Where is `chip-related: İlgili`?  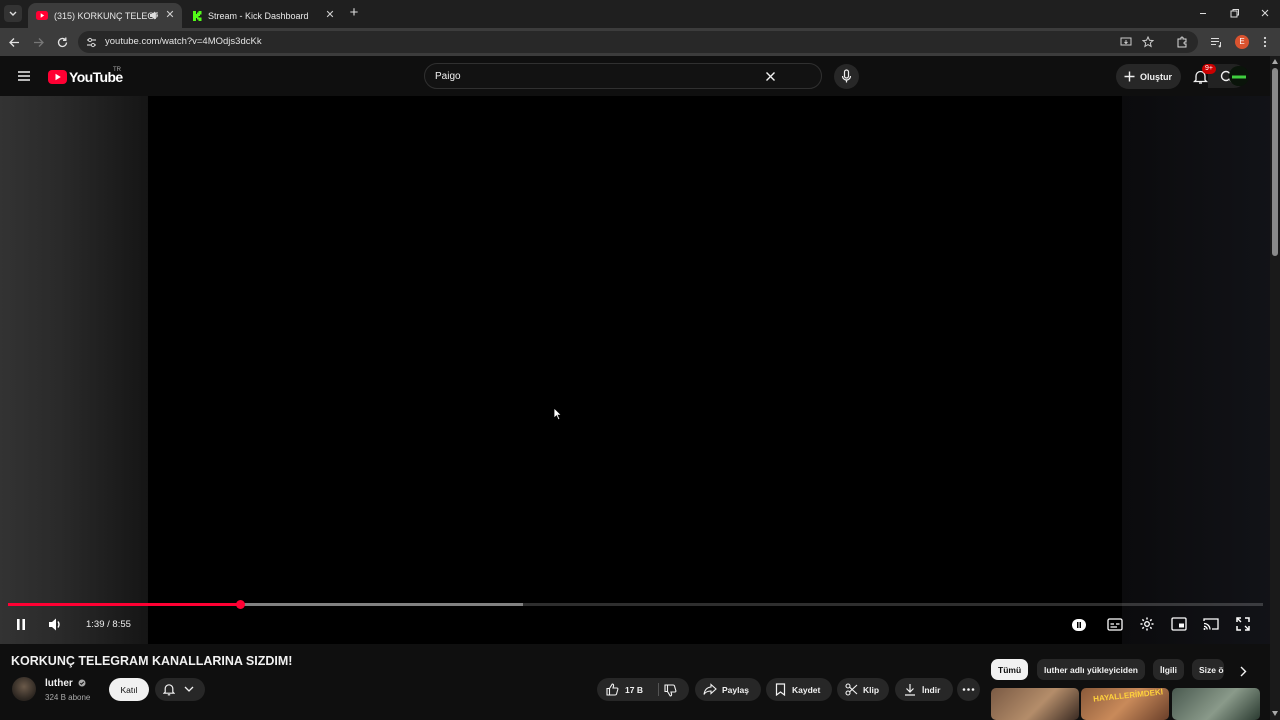 chip-related: İlgili is located at coordinates (1168, 669).